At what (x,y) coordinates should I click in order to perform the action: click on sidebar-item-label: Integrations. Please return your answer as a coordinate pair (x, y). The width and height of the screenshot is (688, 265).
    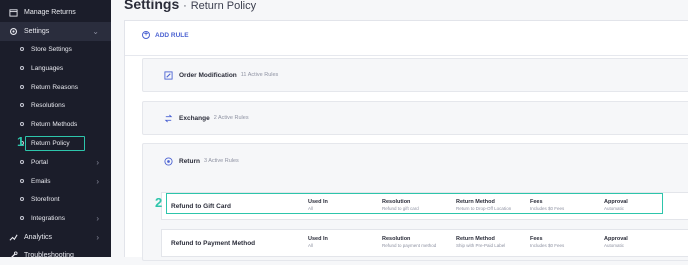
    Looking at the image, I should click on (48, 218).